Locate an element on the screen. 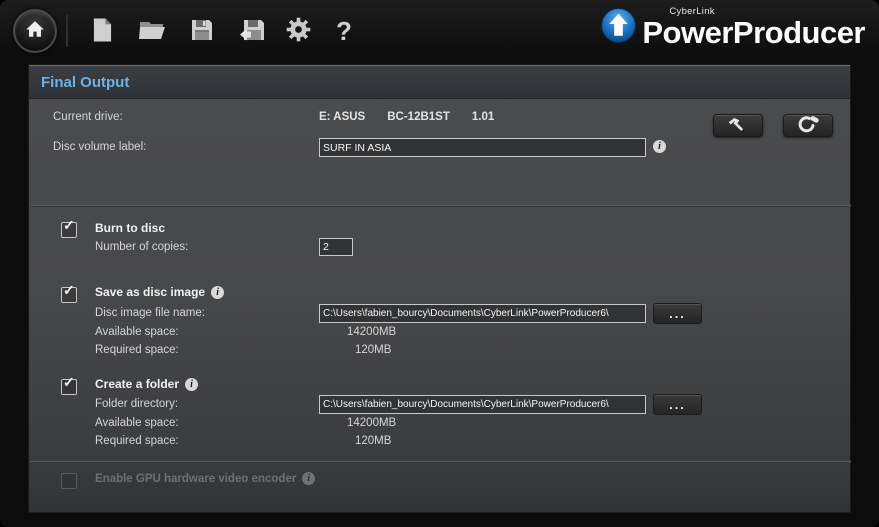 The image size is (879, 527). help-icon: ? is located at coordinates (344, 31).